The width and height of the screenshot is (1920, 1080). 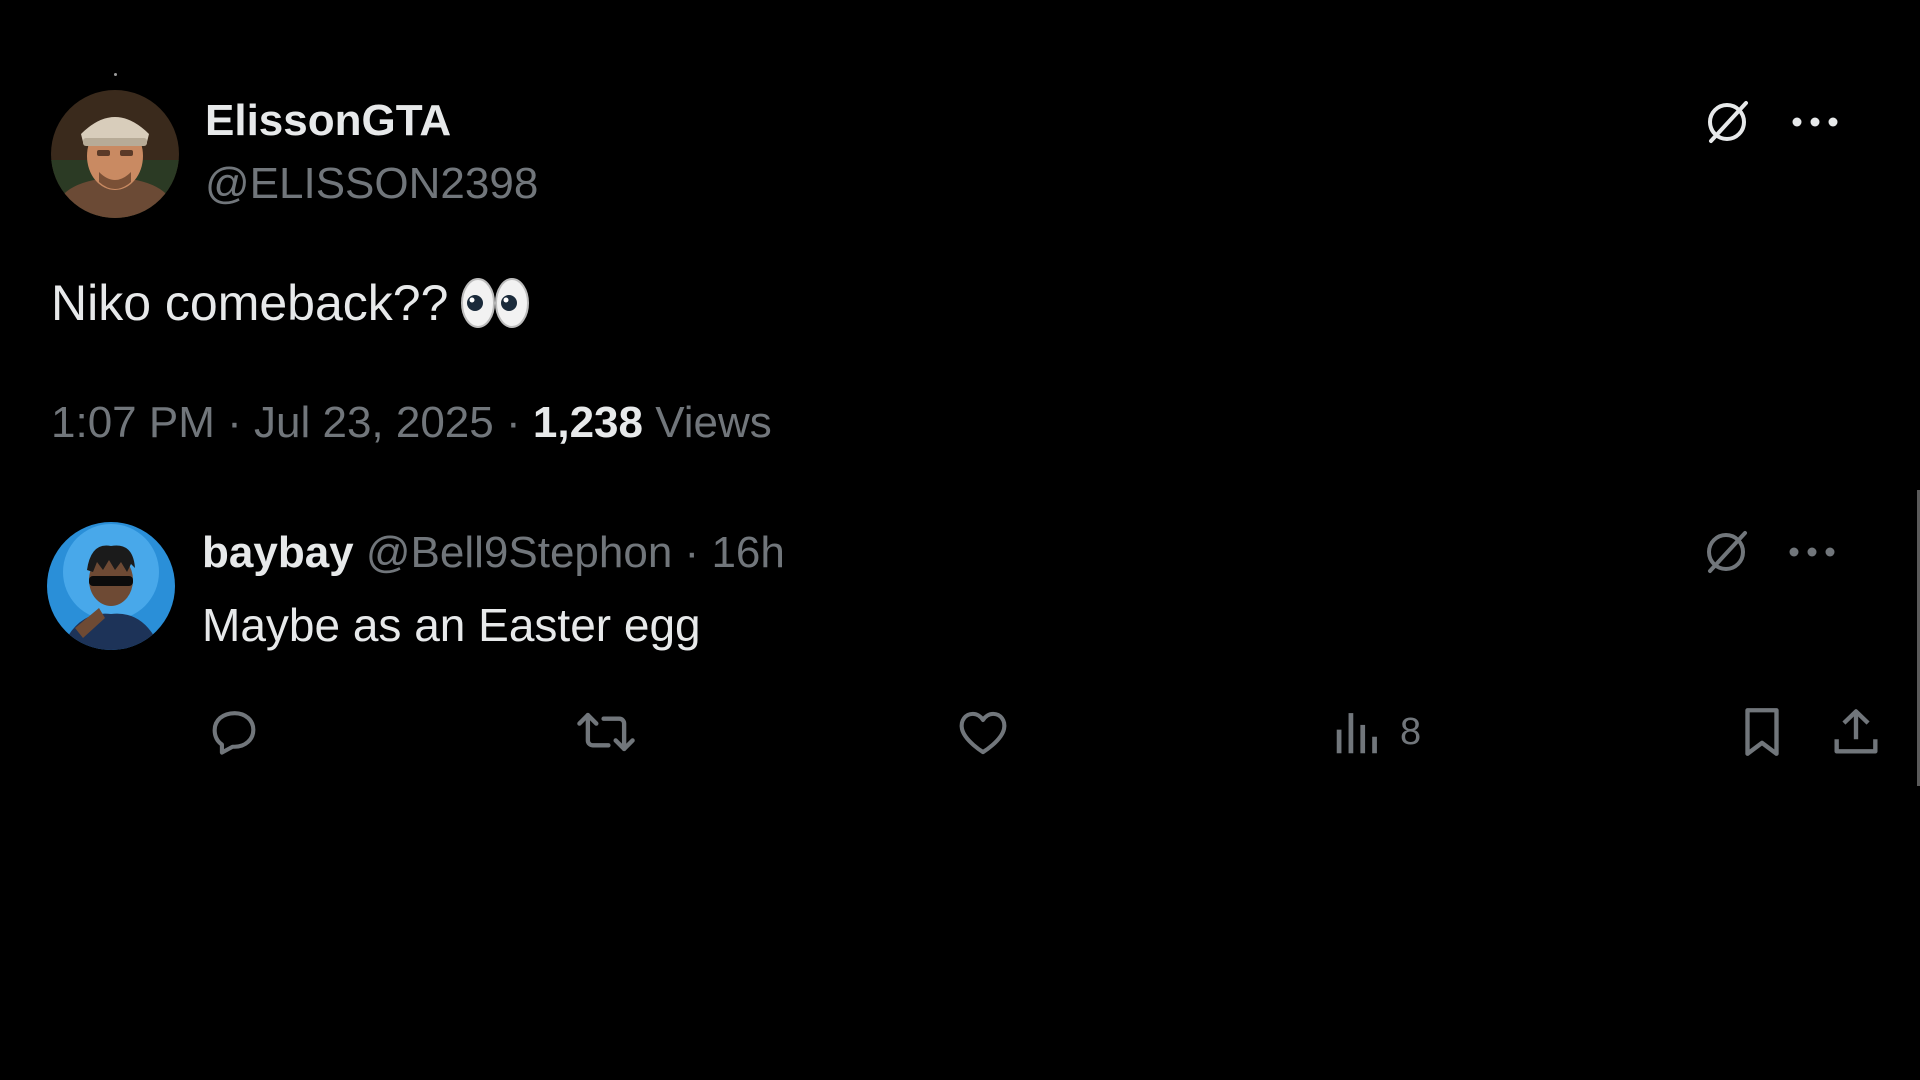 I want to click on views-label: Views, so click(x=713, y=422).